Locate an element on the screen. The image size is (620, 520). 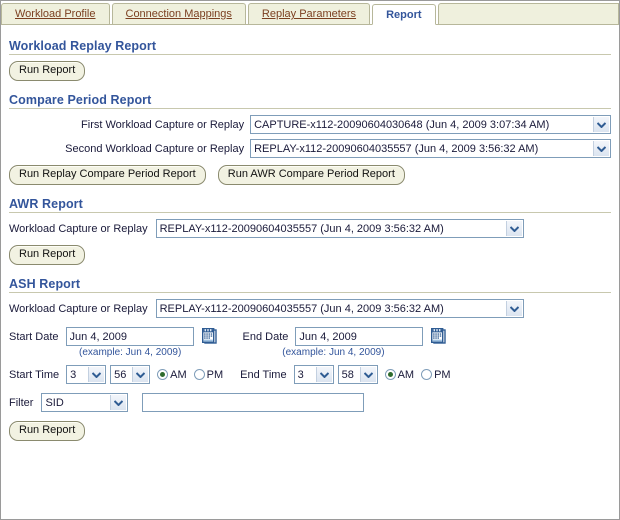
start-time-am-radio: AM is located at coordinates (172, 375).